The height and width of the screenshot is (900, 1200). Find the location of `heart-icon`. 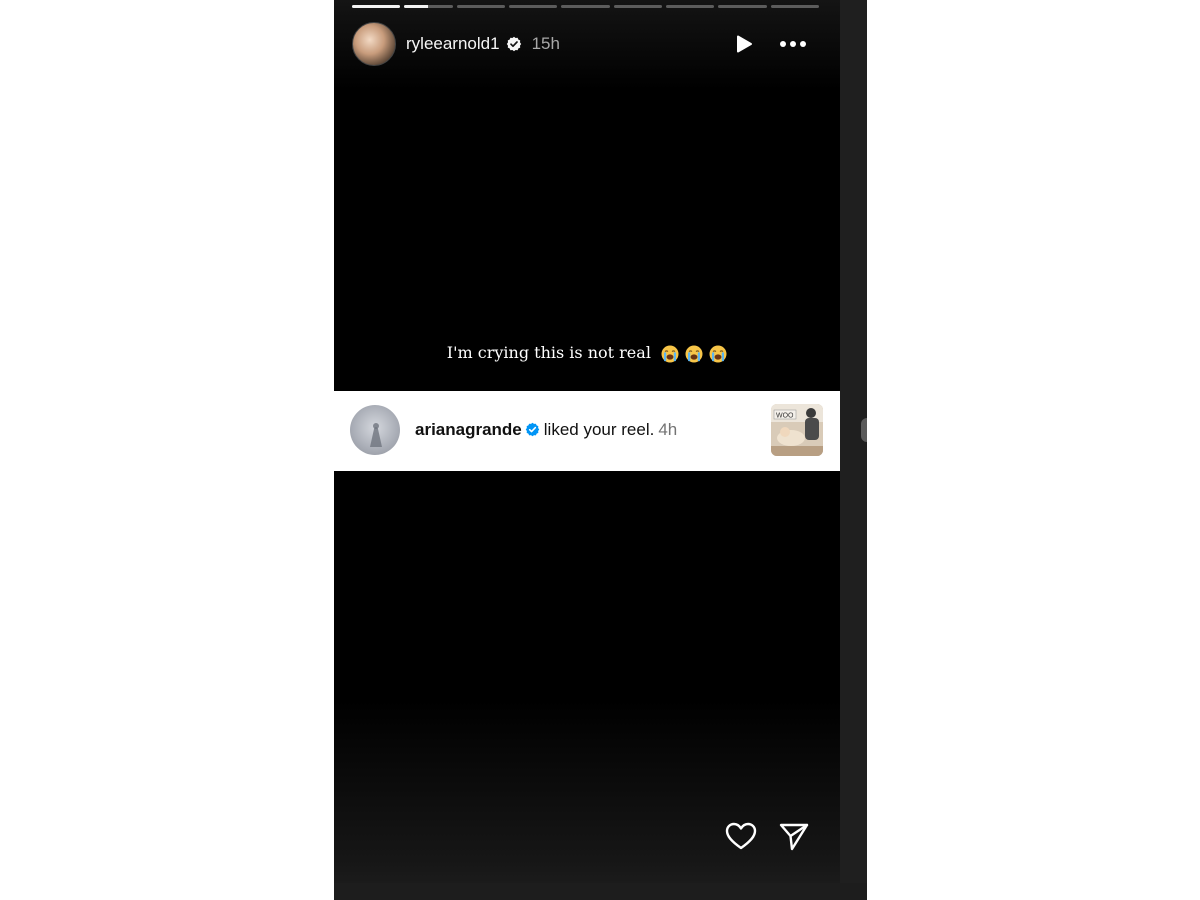

heart-icon is located at coordinates (741, 837).